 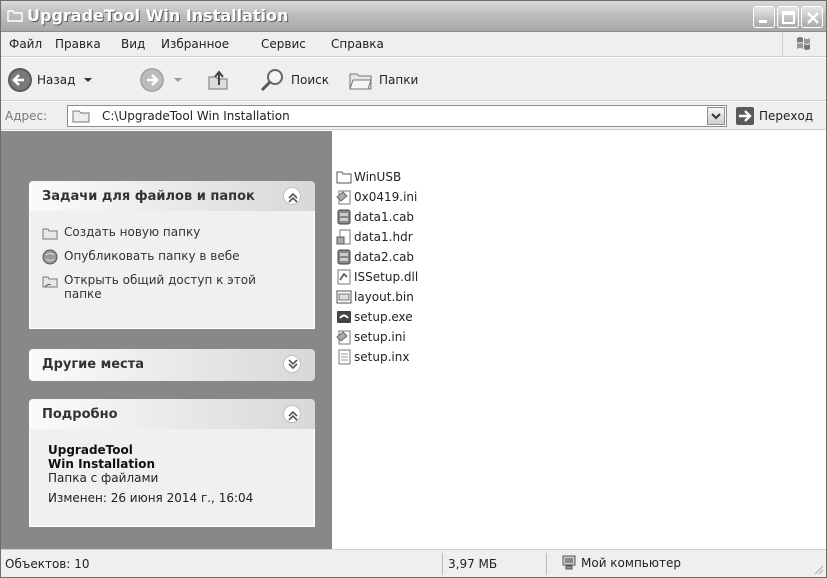 What do you see at coordinates (102, 464) in the screenshot?
I see `details-name-line2: Win Installation` at bounding box center [102, 464].